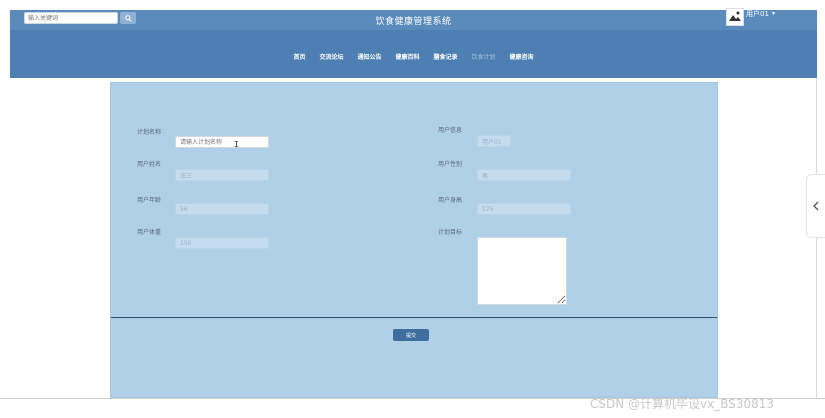 Image resolution: width=825 pixels, height=418 pixels. What do you see at coordinates (149, 164) in the screenshot?
I see `user-name-label: 用户姓名` at bounding box center [149, 164].